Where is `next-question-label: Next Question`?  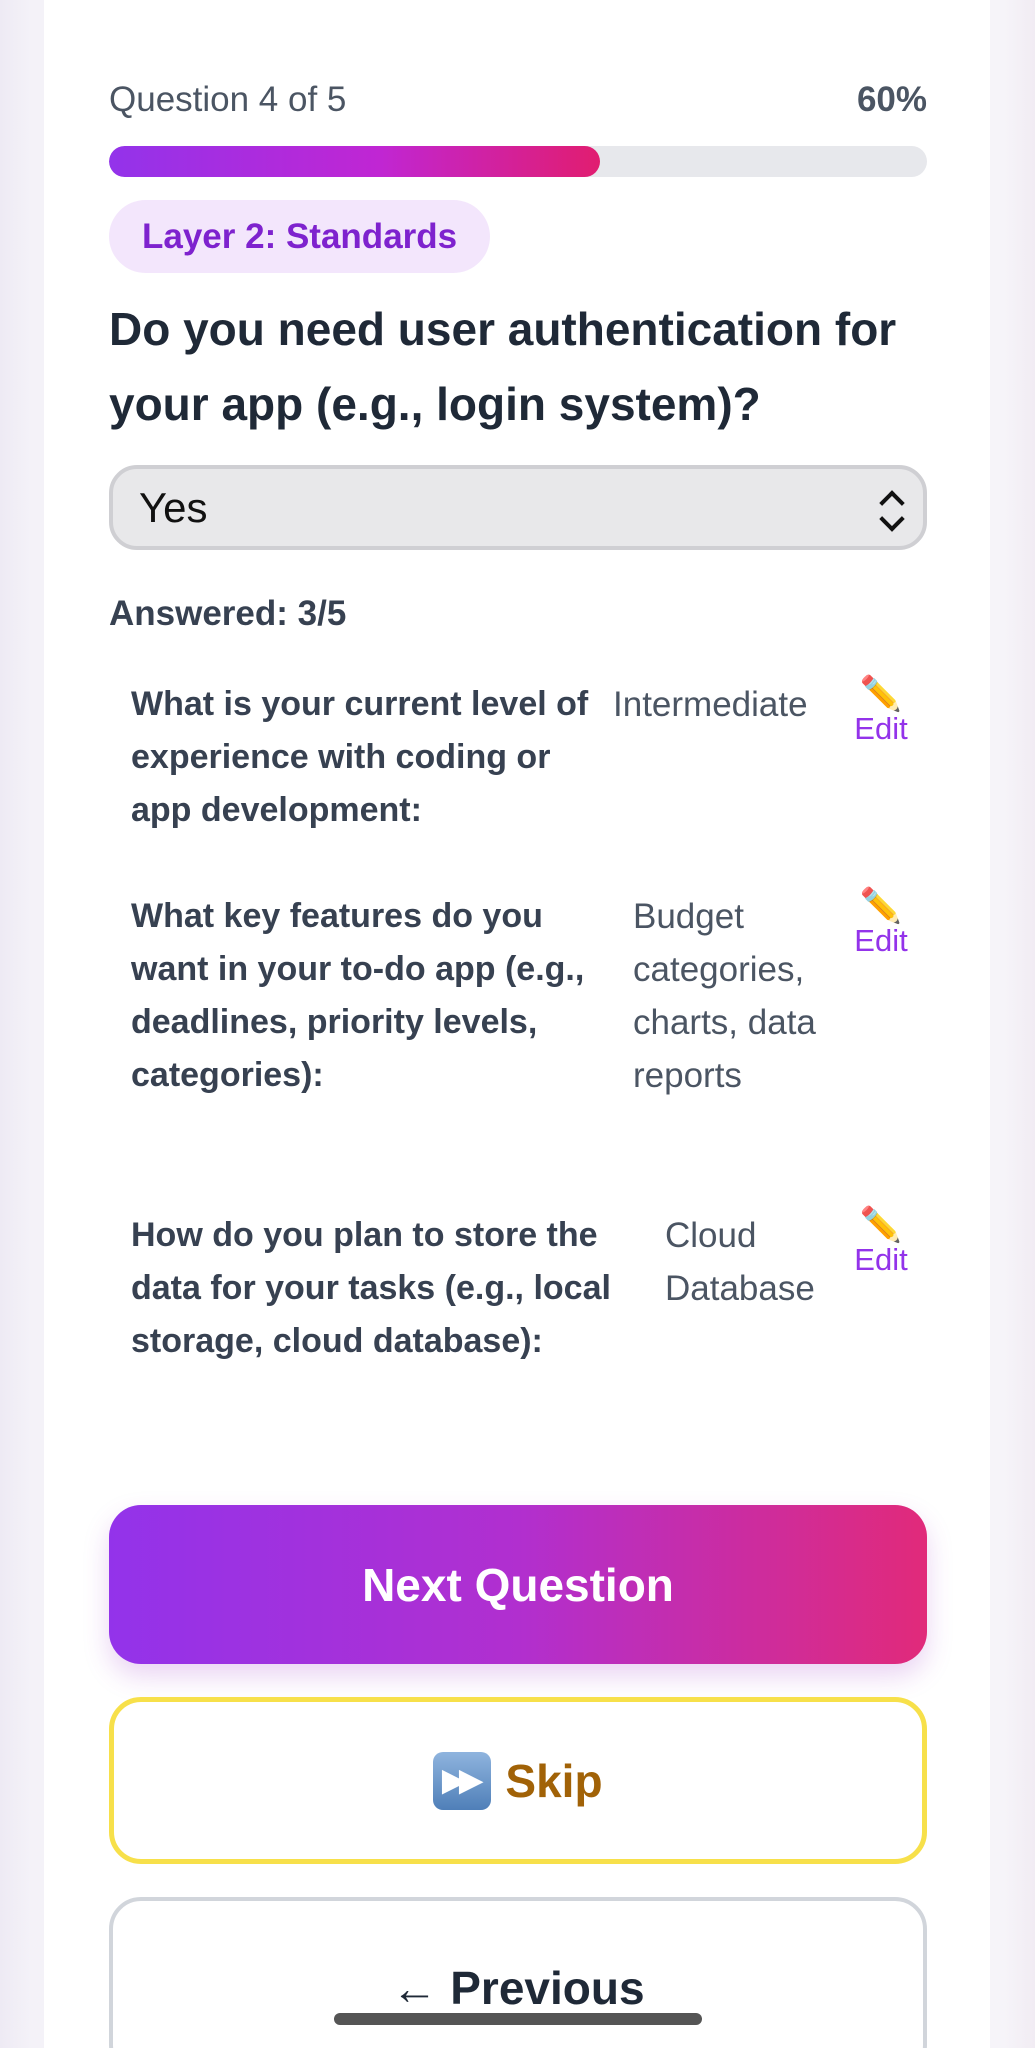 next-question-label: Next Question is located at coordinates (518, 1584).